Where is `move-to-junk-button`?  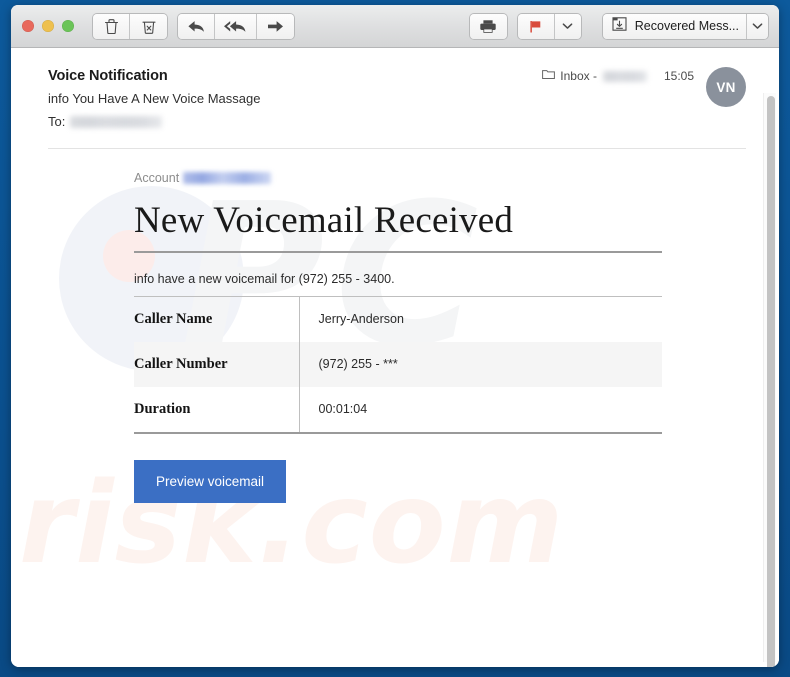
move-to-junk-button is located at coordinates (148, 26).